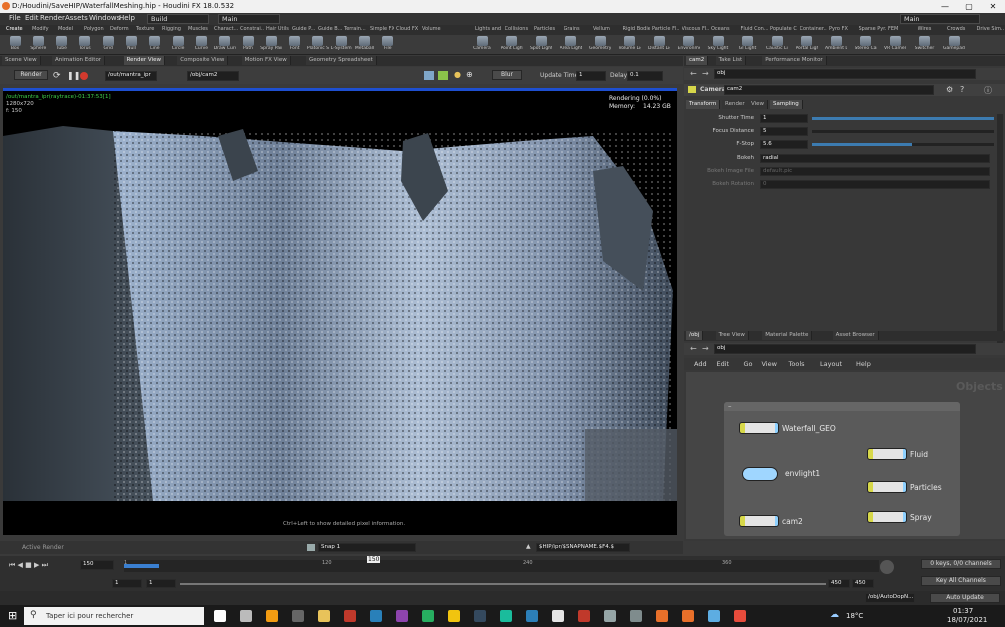  What do you see at coordinates (311, 547) in the screenshot?
I see `camera-snap-icon` at bounding box center [311, 547].